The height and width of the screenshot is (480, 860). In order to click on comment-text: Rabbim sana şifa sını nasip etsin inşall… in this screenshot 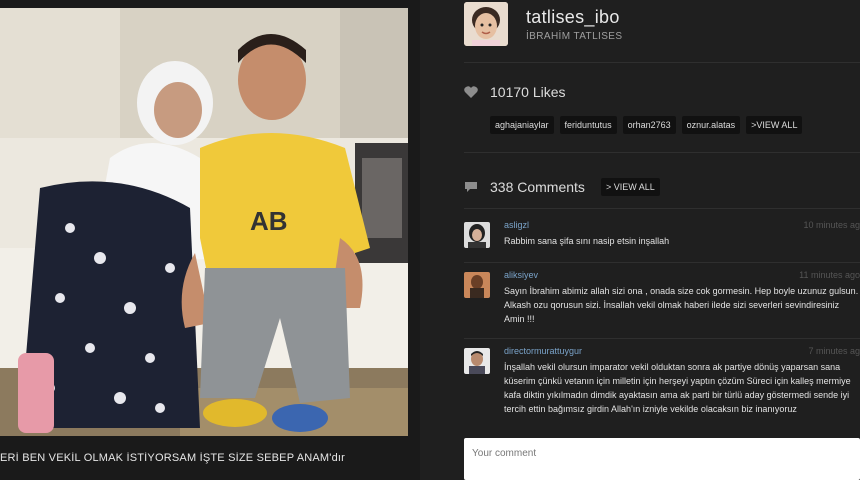, I will do `click(587, 241)`.